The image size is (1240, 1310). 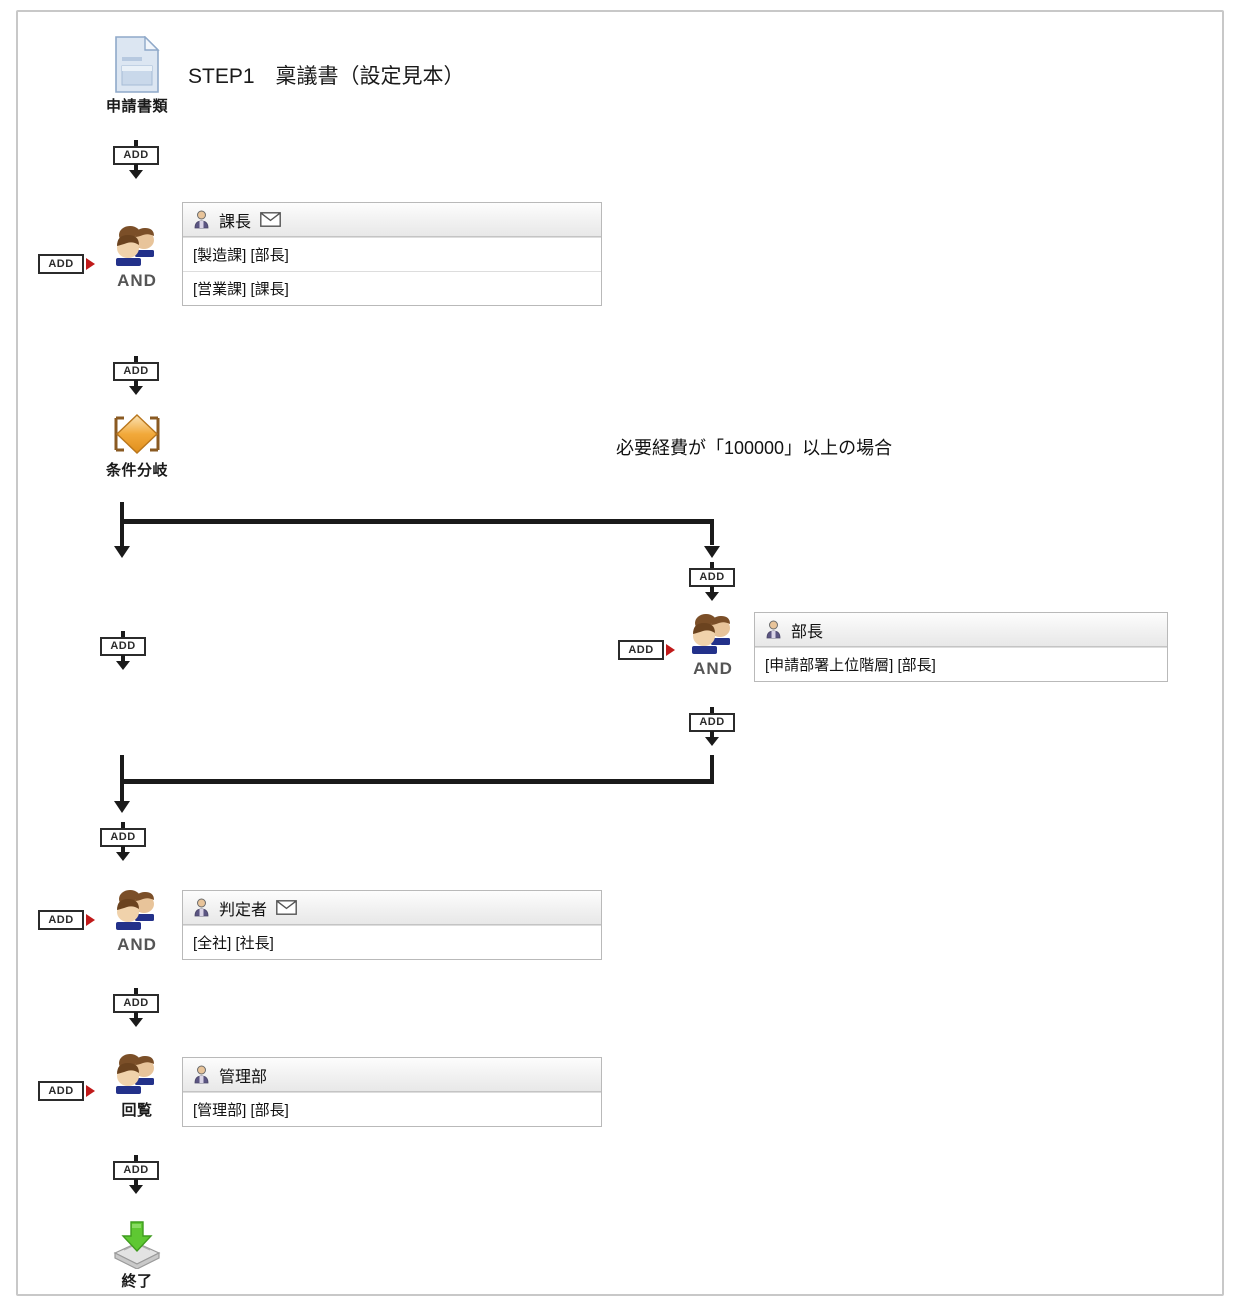 I want to click on approver-card-kacho: 課長 [製造課] [部長] [営業課] [課長], so click(x=392, y=254).